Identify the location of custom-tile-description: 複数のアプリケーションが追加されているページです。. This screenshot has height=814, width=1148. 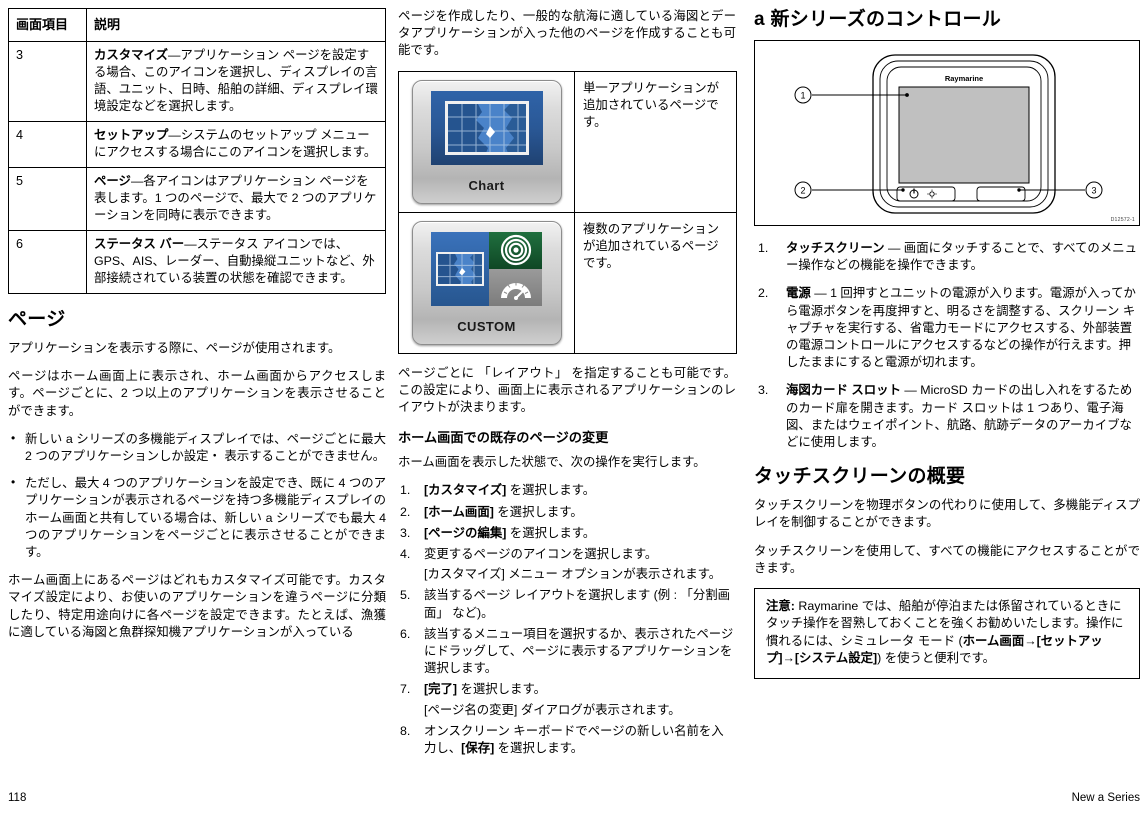
(655, 282).